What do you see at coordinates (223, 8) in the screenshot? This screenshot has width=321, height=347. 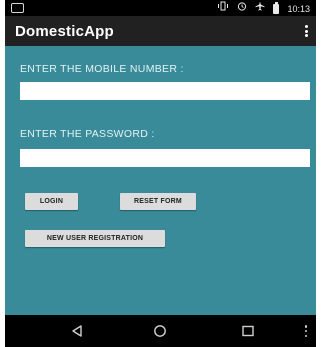 I see `vibrate-icon` at bounding box center [223, 8].